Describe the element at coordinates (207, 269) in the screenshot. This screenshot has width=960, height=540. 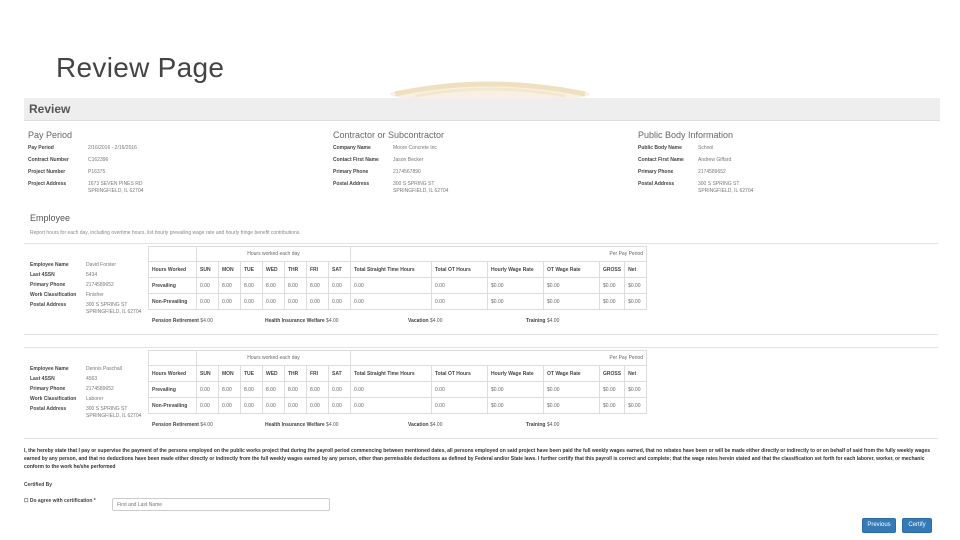
I see `column-header: SUN` at that location.